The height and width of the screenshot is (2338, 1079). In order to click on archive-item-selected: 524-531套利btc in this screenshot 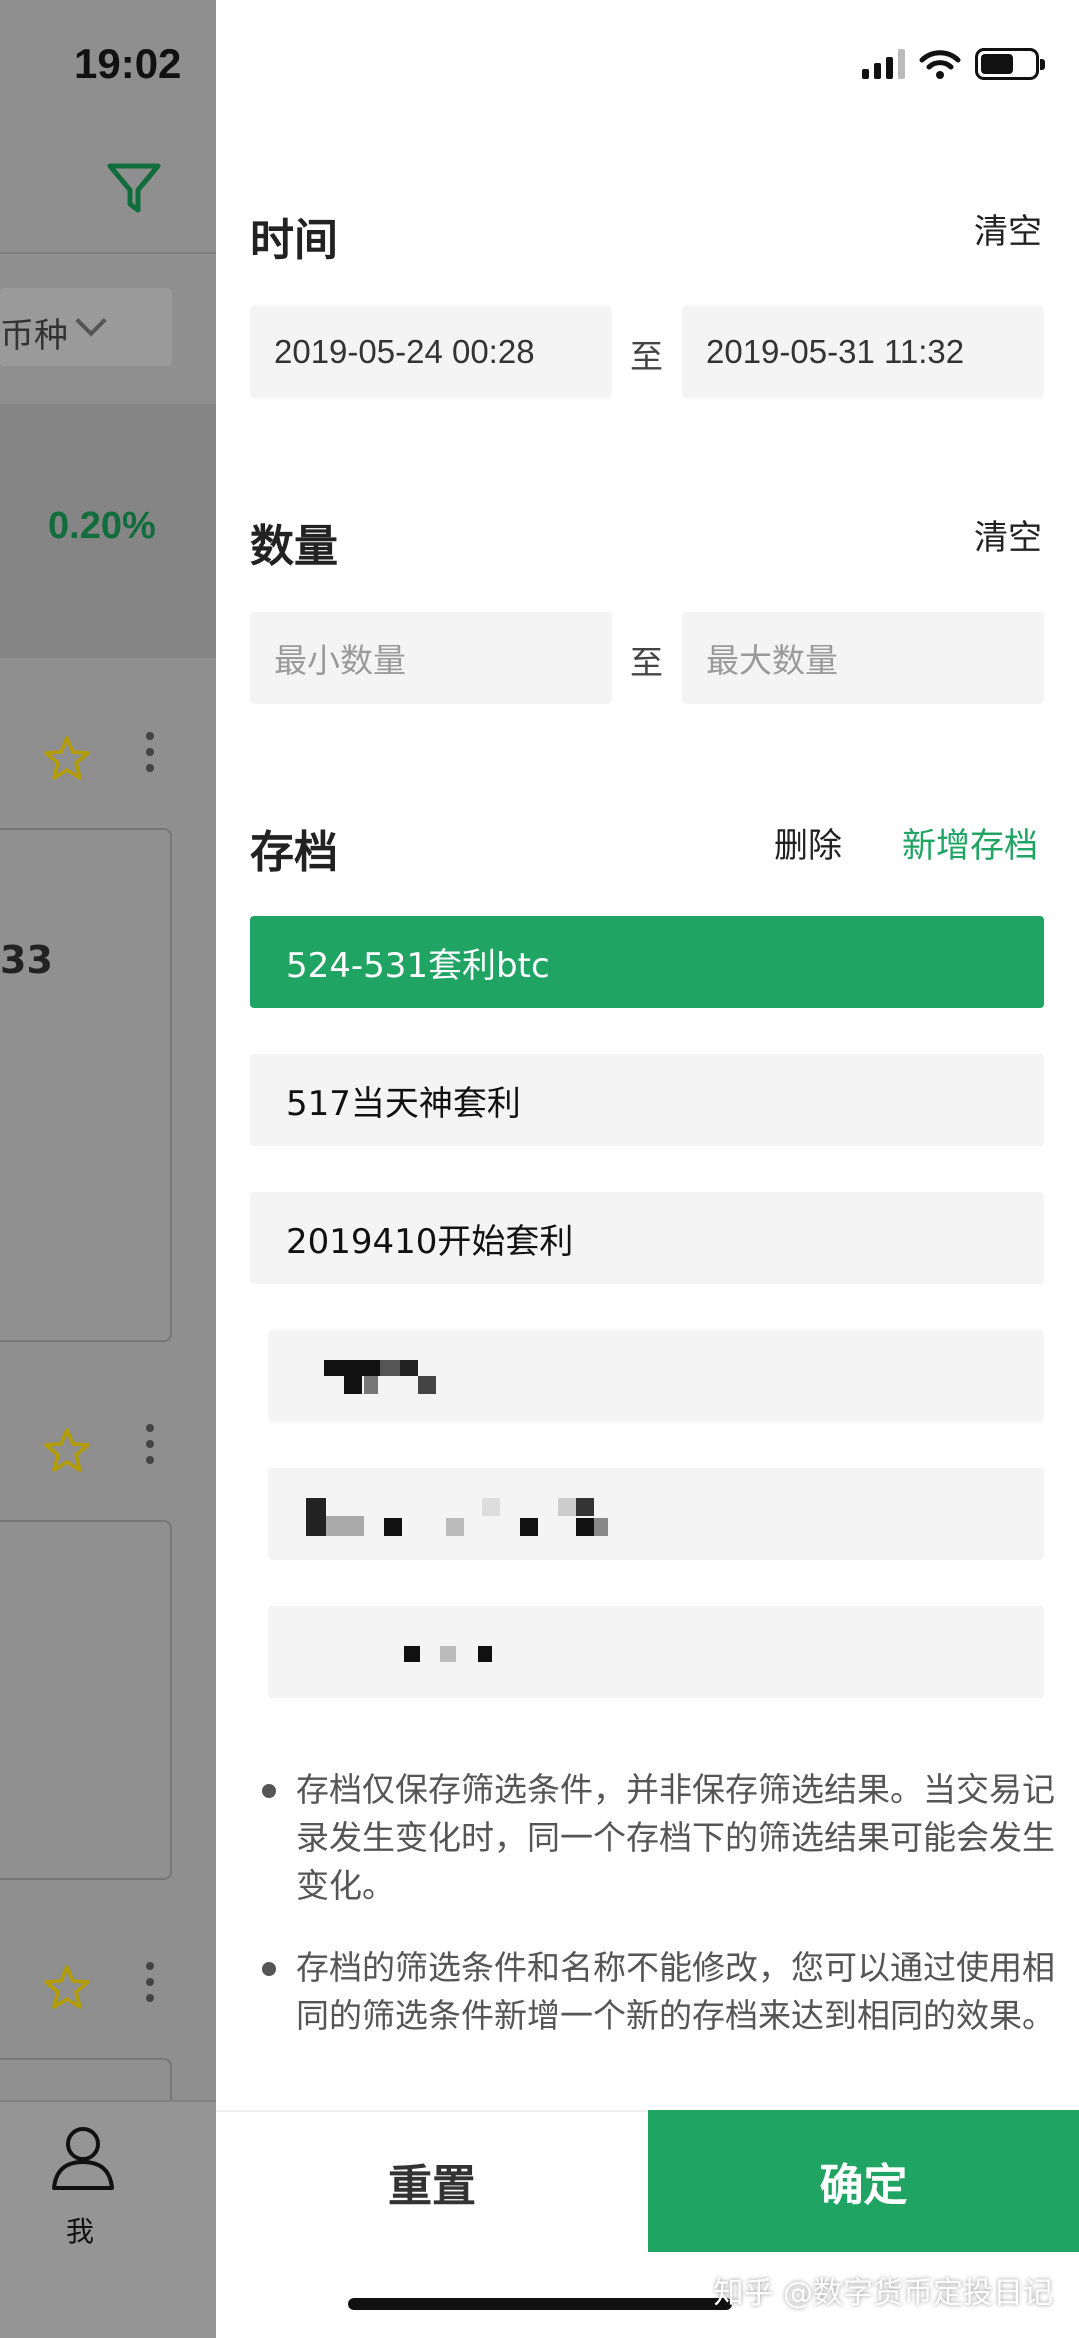, I will do `click(647, 962)`.